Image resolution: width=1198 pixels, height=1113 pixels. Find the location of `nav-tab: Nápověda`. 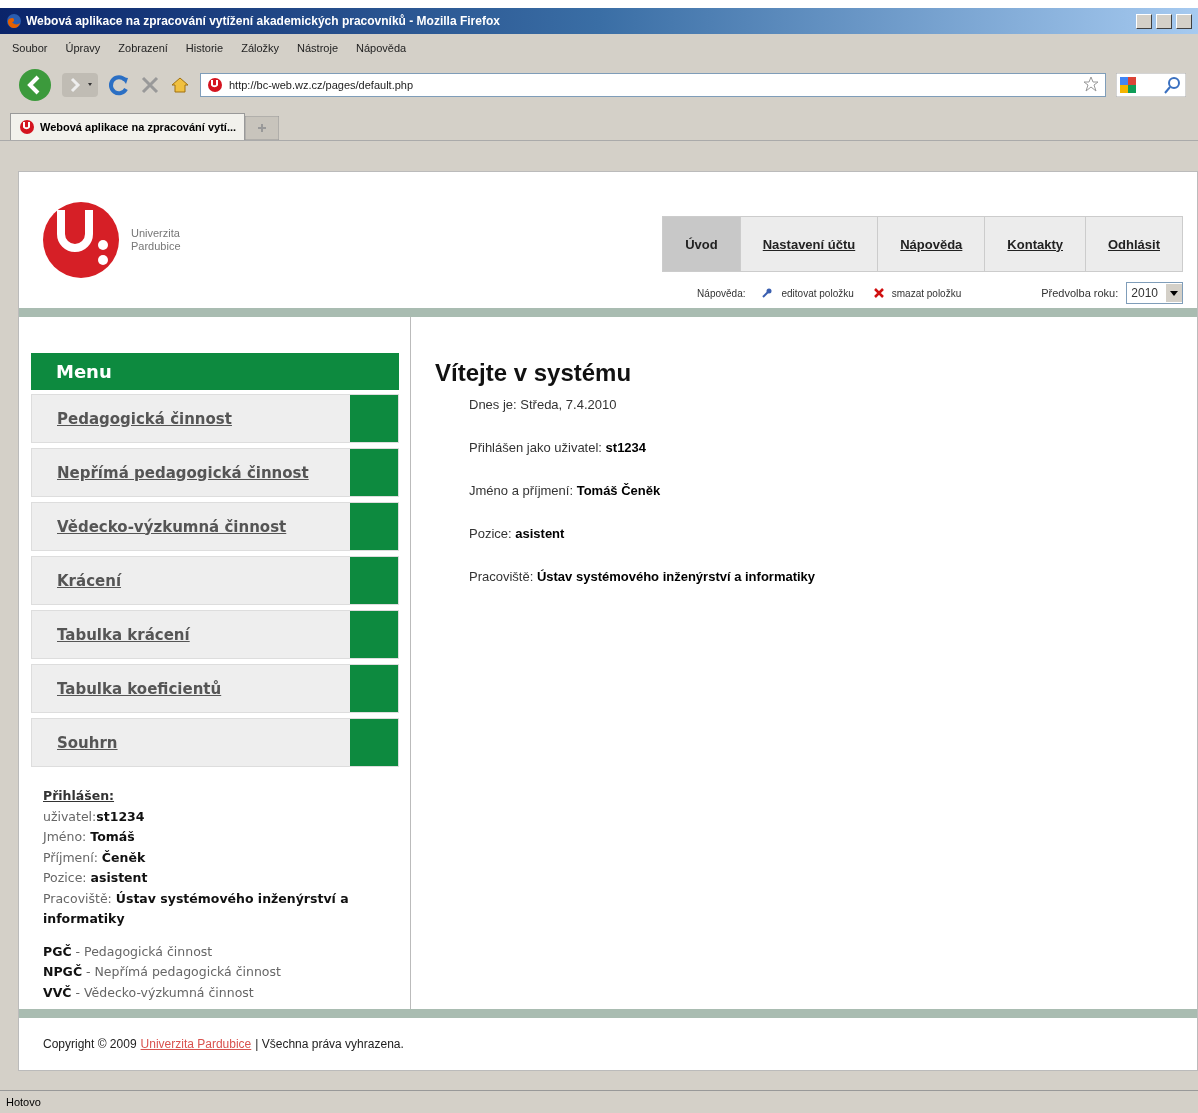

nav-tab: Nápověda is located at coordinates (931, 244).